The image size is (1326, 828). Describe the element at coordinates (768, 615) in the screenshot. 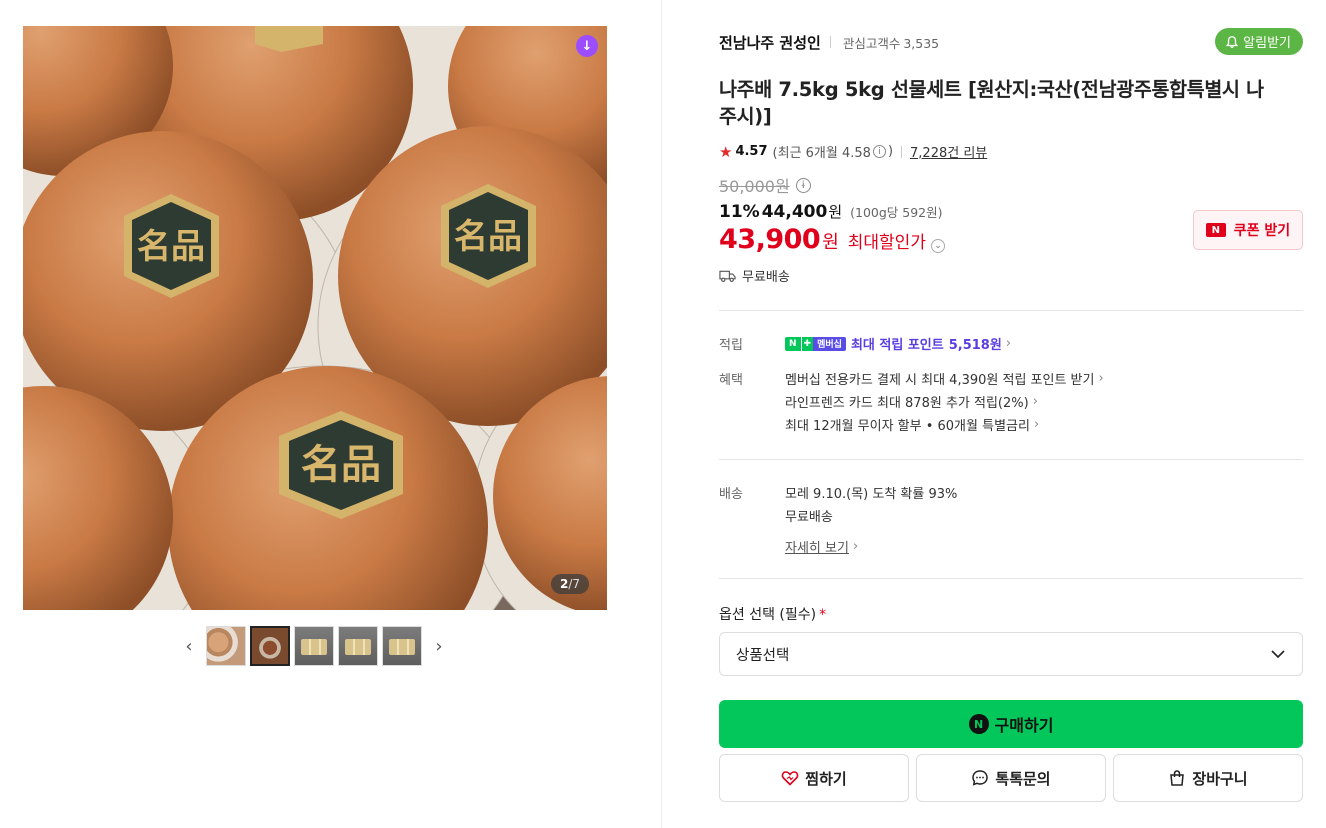

I see `option-label-text: 옵션 선택 (필수)` at that location.